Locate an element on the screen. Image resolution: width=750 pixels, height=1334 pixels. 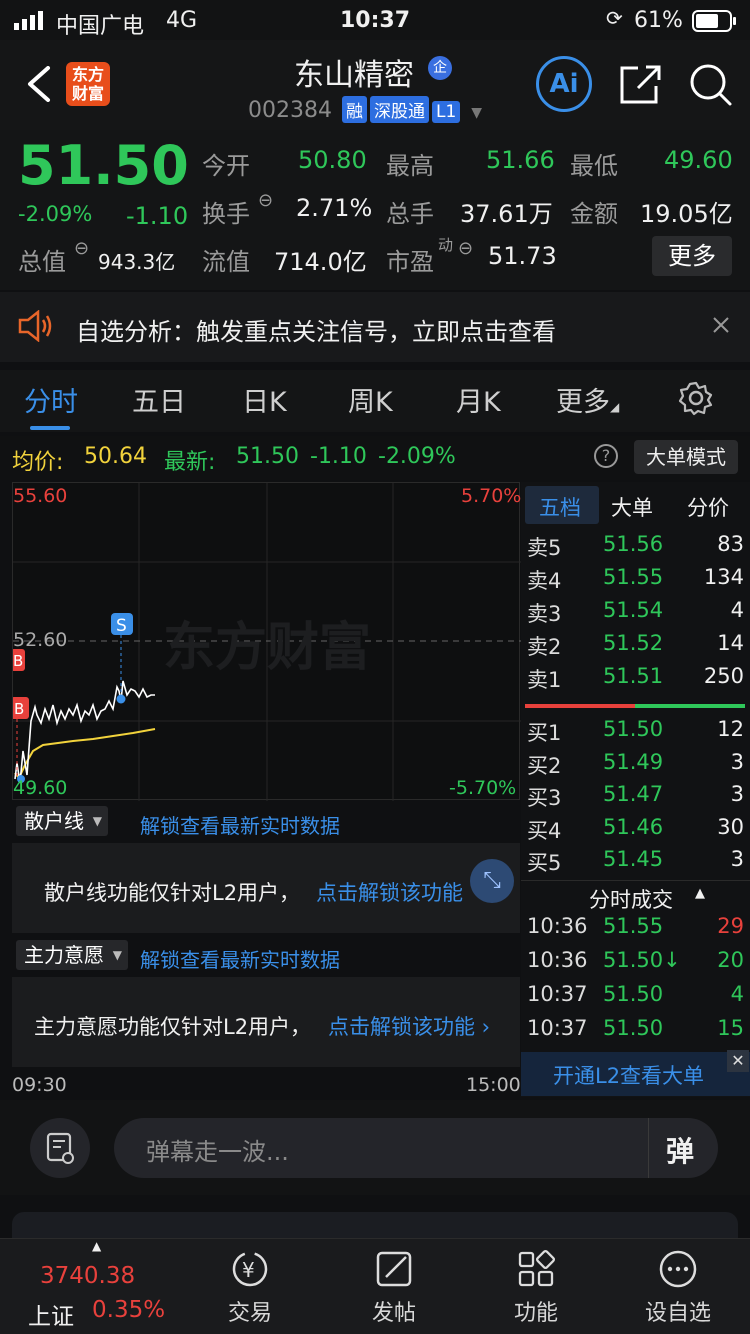
level-label: 卖4 is located at coordinates (544, 581).